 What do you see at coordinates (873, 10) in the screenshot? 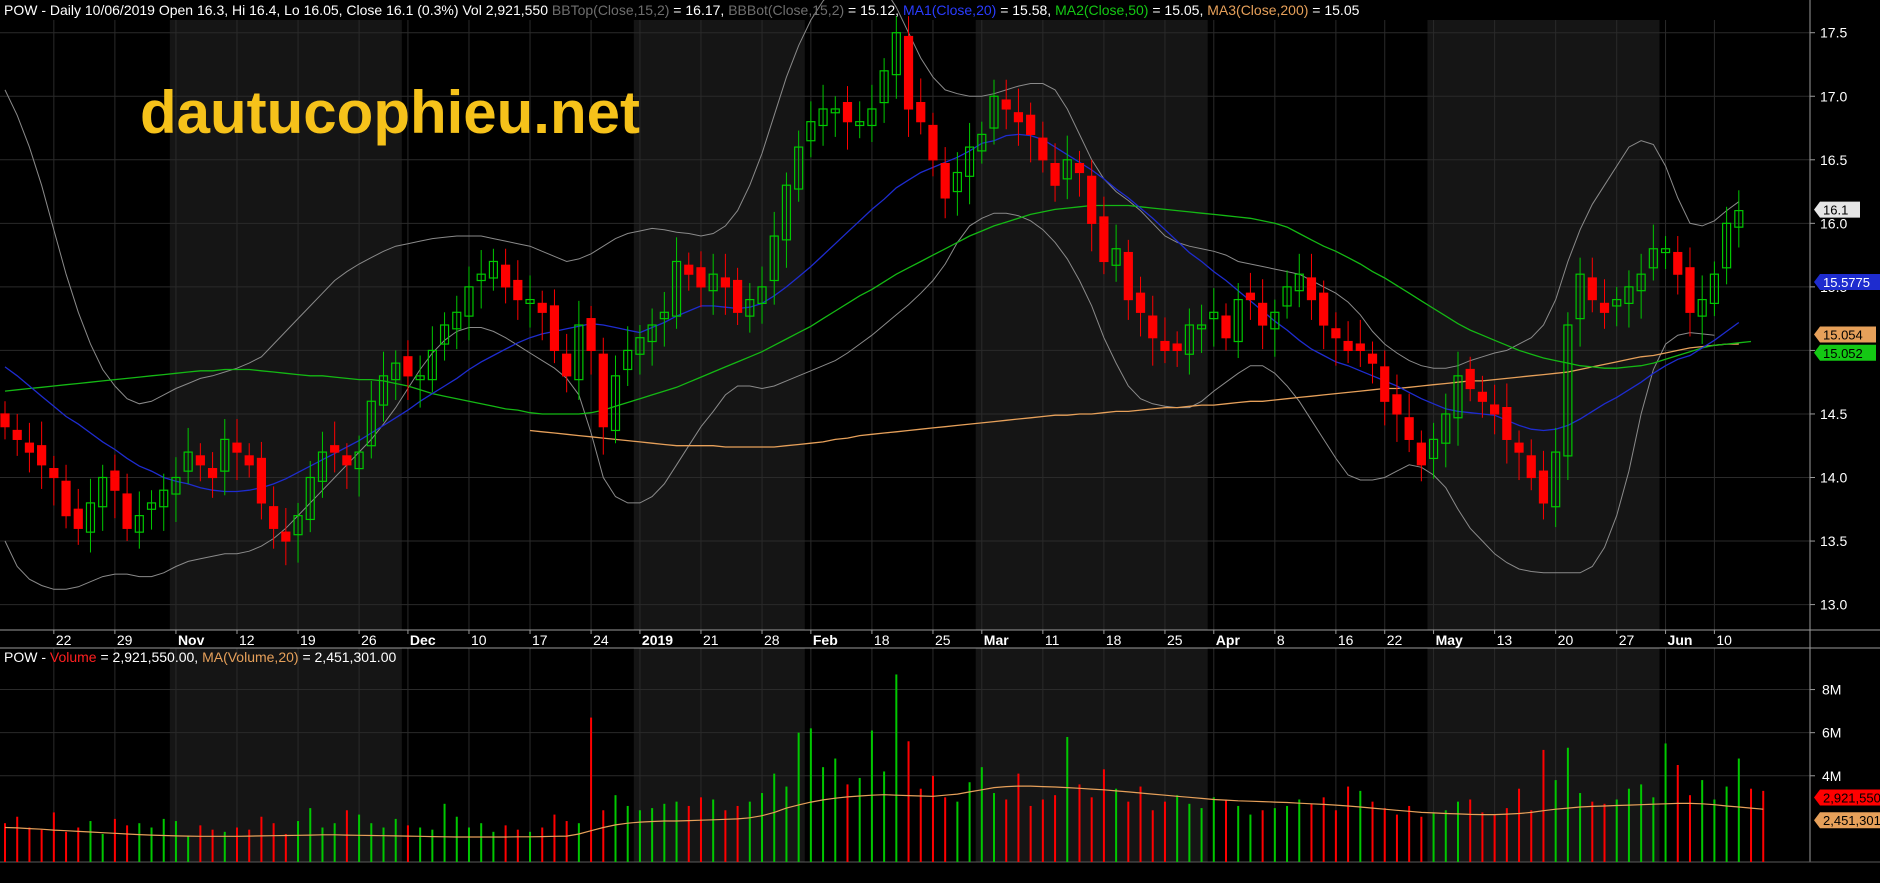
I see `legend-bbbot-value: = 15.12,` at bounding box center [873, 10].